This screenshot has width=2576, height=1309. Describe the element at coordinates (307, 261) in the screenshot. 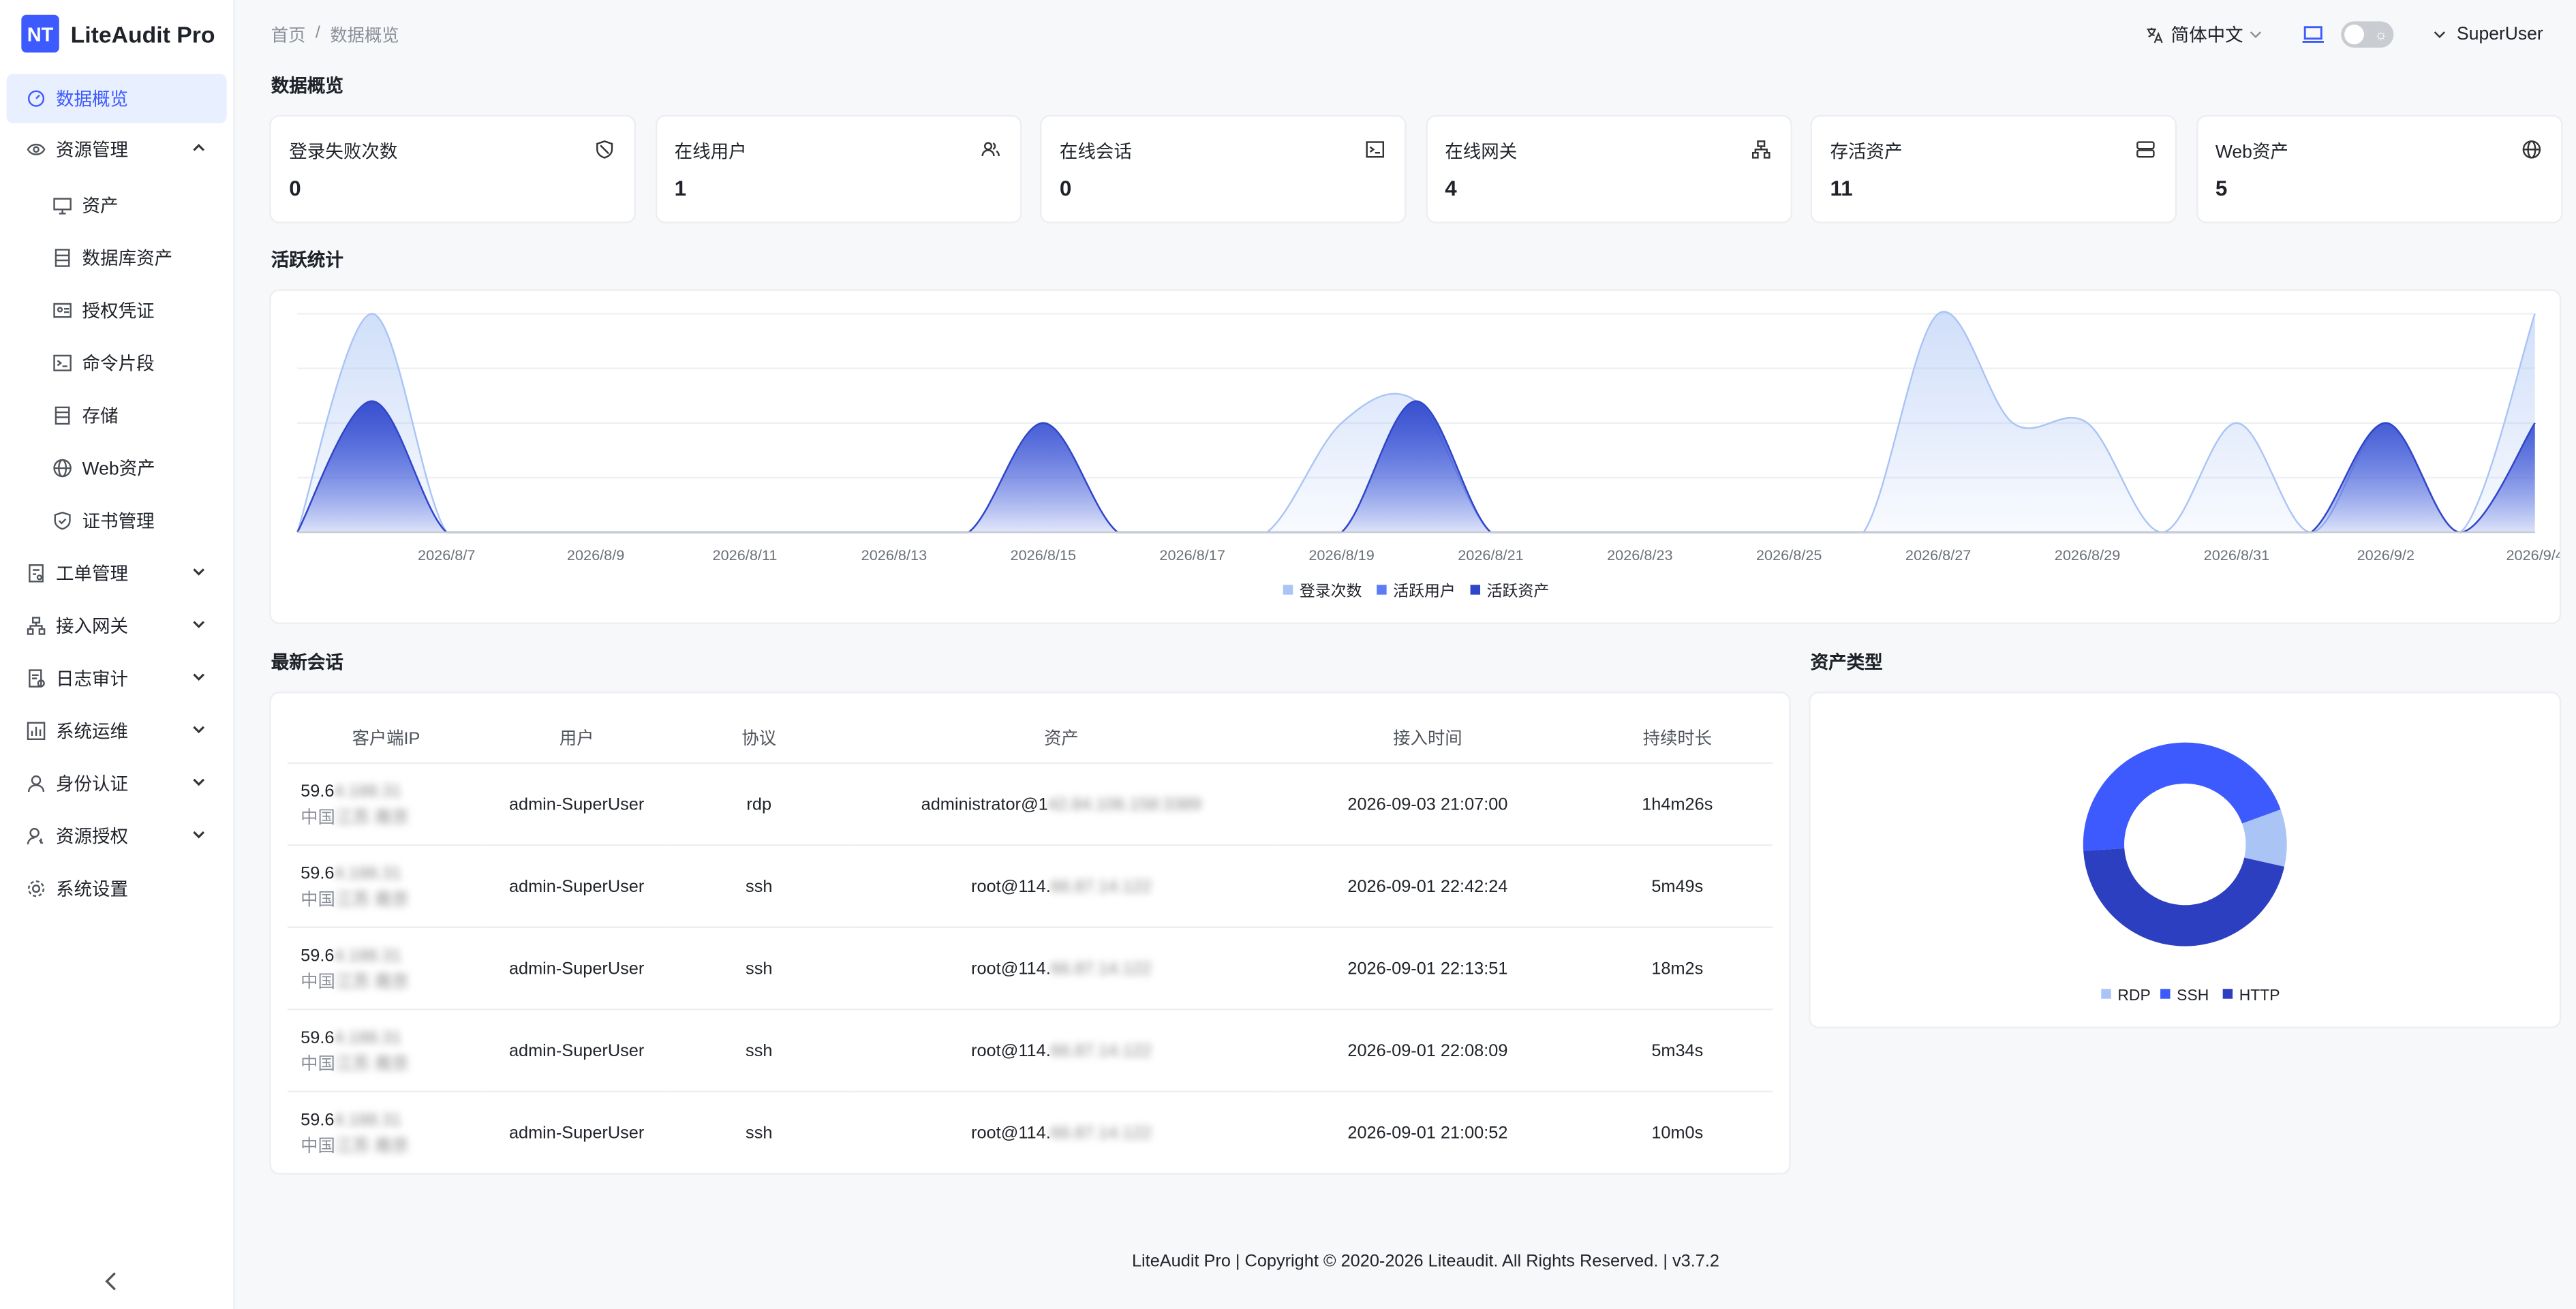

I see `activity-title: 活跃统计` at that location.